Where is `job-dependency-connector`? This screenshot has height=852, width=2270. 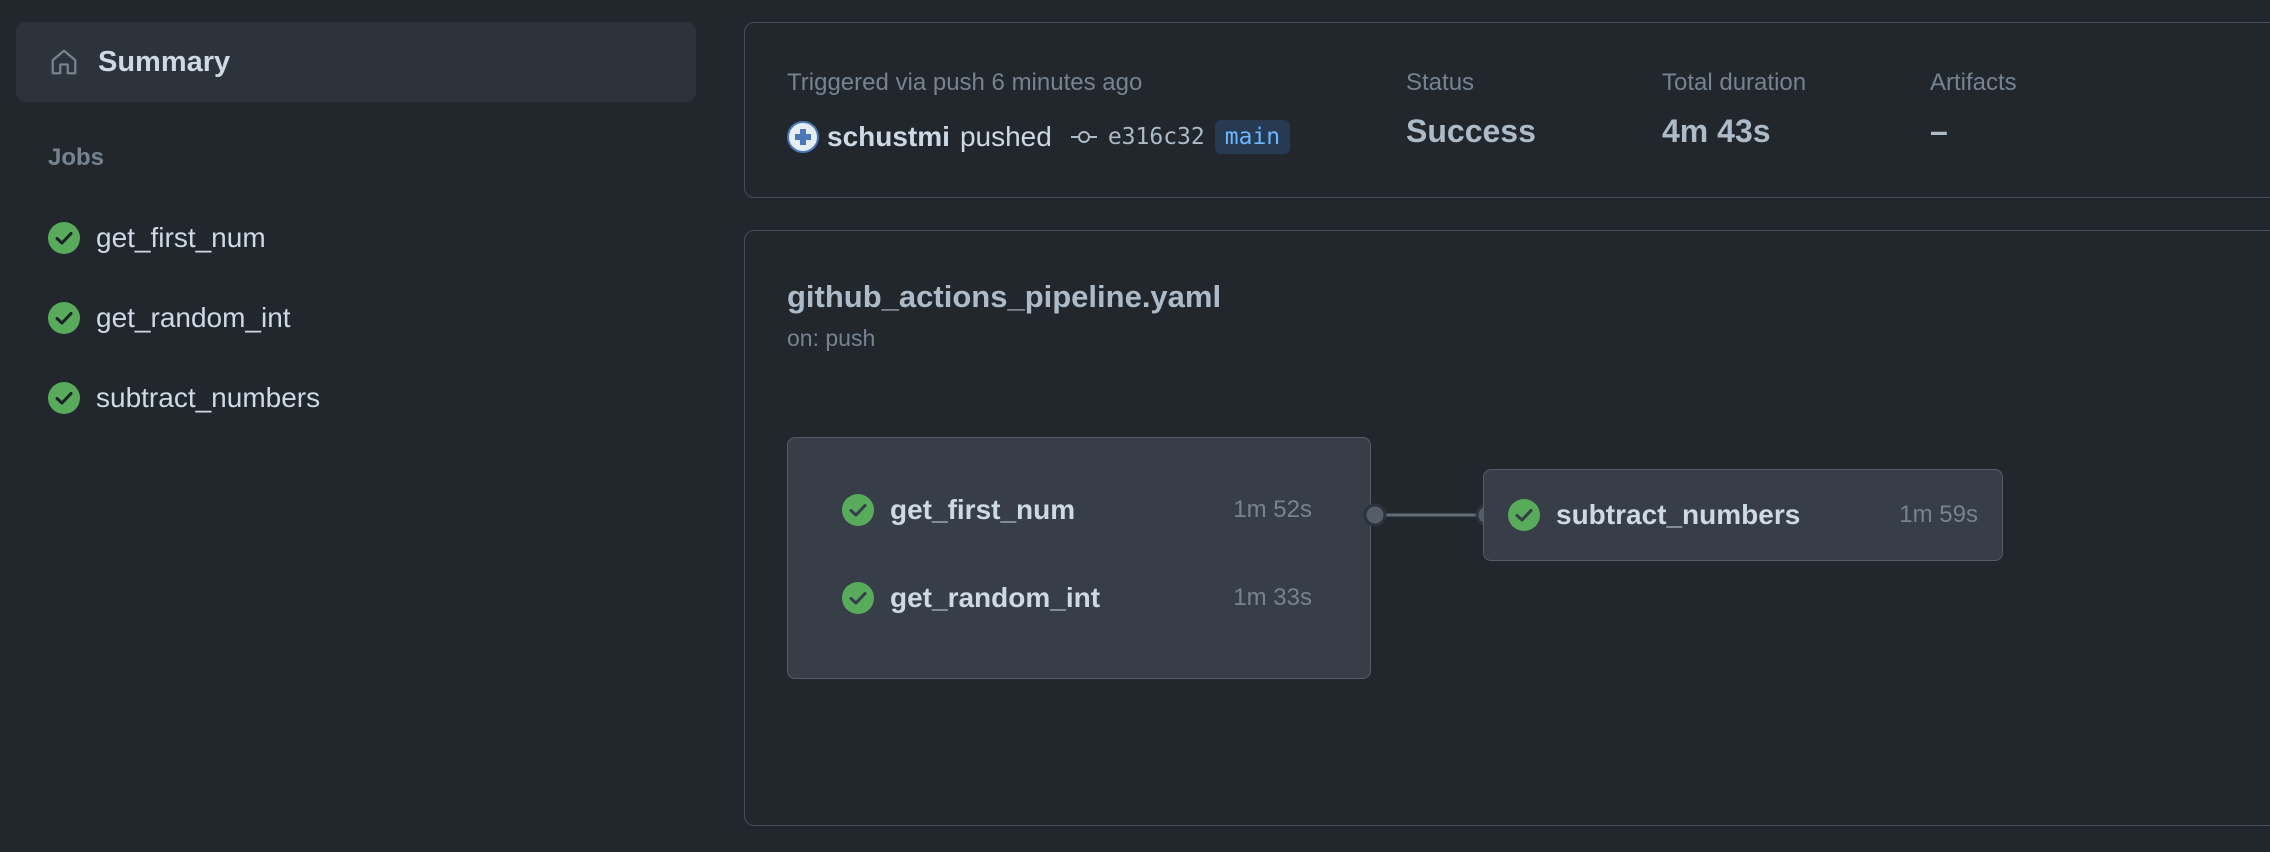 job-dependency-connector is located at coordinates (1431, 515).